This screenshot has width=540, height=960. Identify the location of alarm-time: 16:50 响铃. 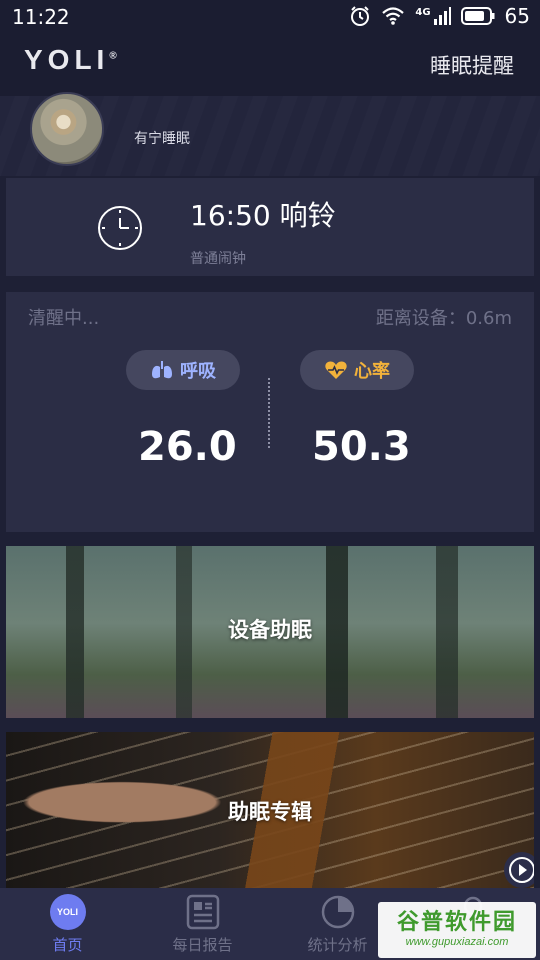
(263, 215).